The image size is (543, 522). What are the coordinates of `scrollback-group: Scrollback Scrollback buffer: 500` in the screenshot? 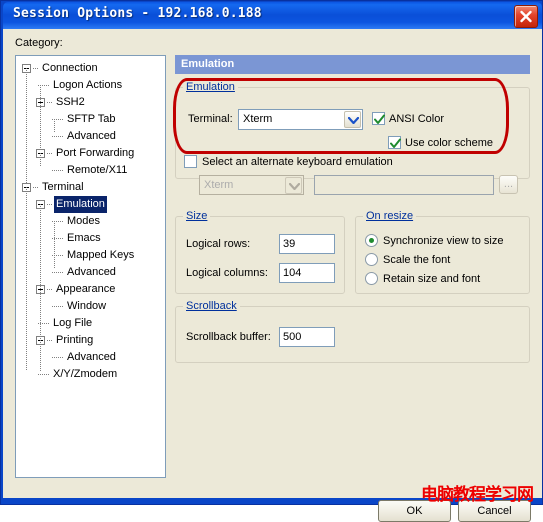 It's located at (352, 331).